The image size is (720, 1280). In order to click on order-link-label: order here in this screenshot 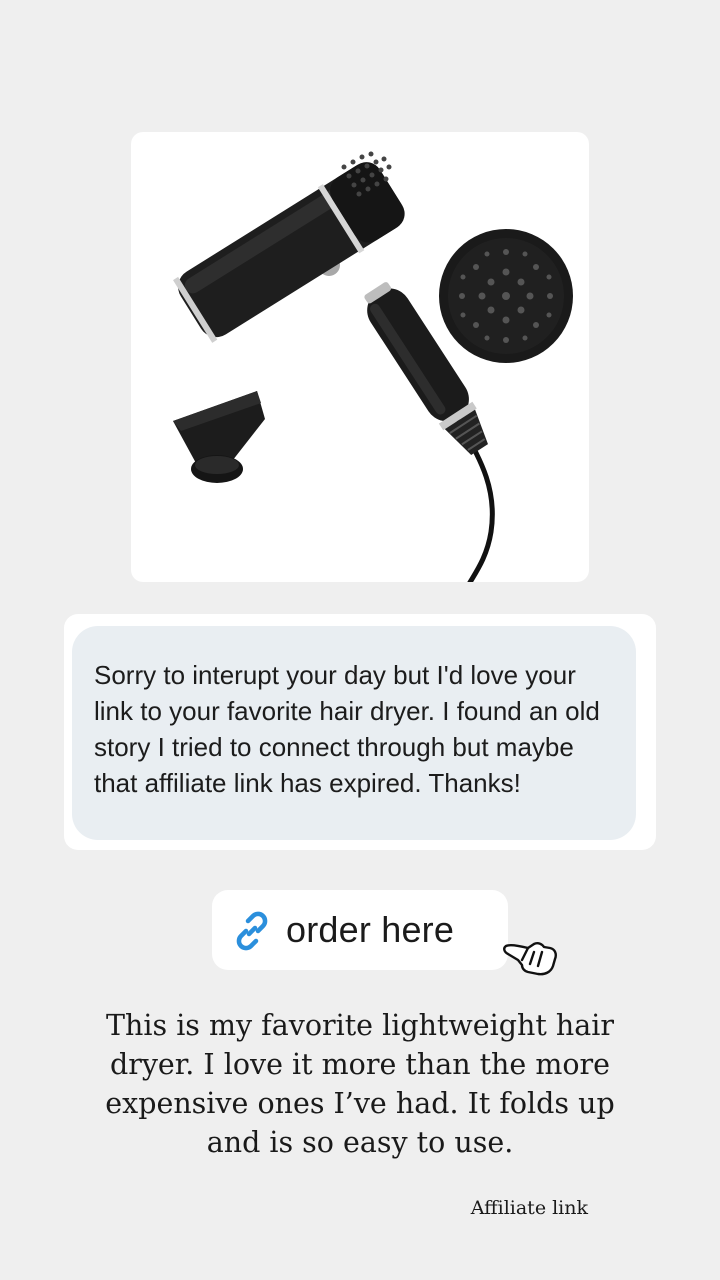, I will do `click(370, 930)`.